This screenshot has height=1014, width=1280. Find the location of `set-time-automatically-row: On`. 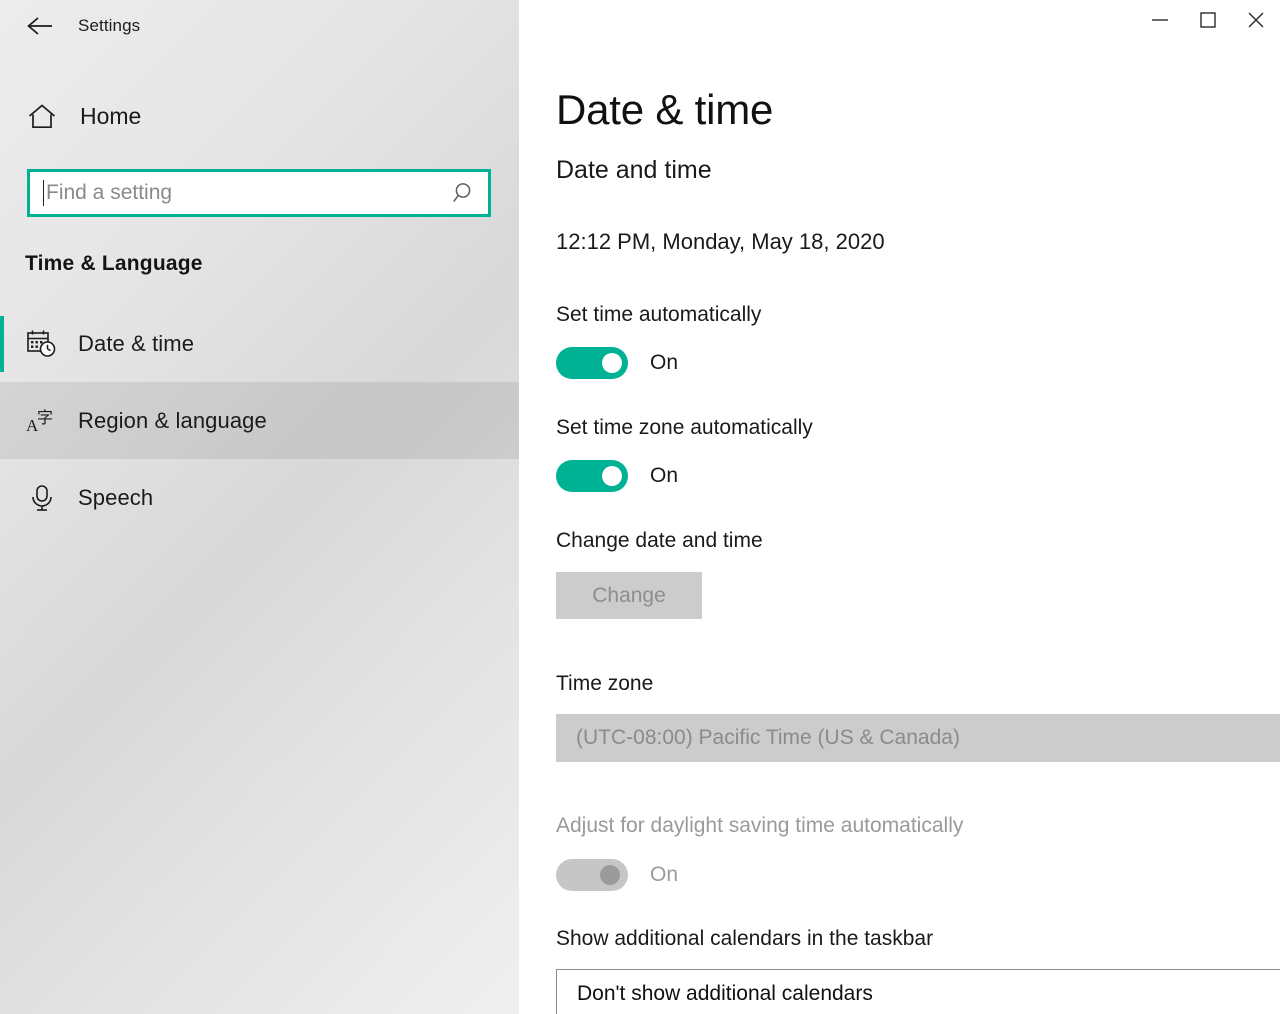

set-time-automatically-row: On is located at coordinates (617, 363).